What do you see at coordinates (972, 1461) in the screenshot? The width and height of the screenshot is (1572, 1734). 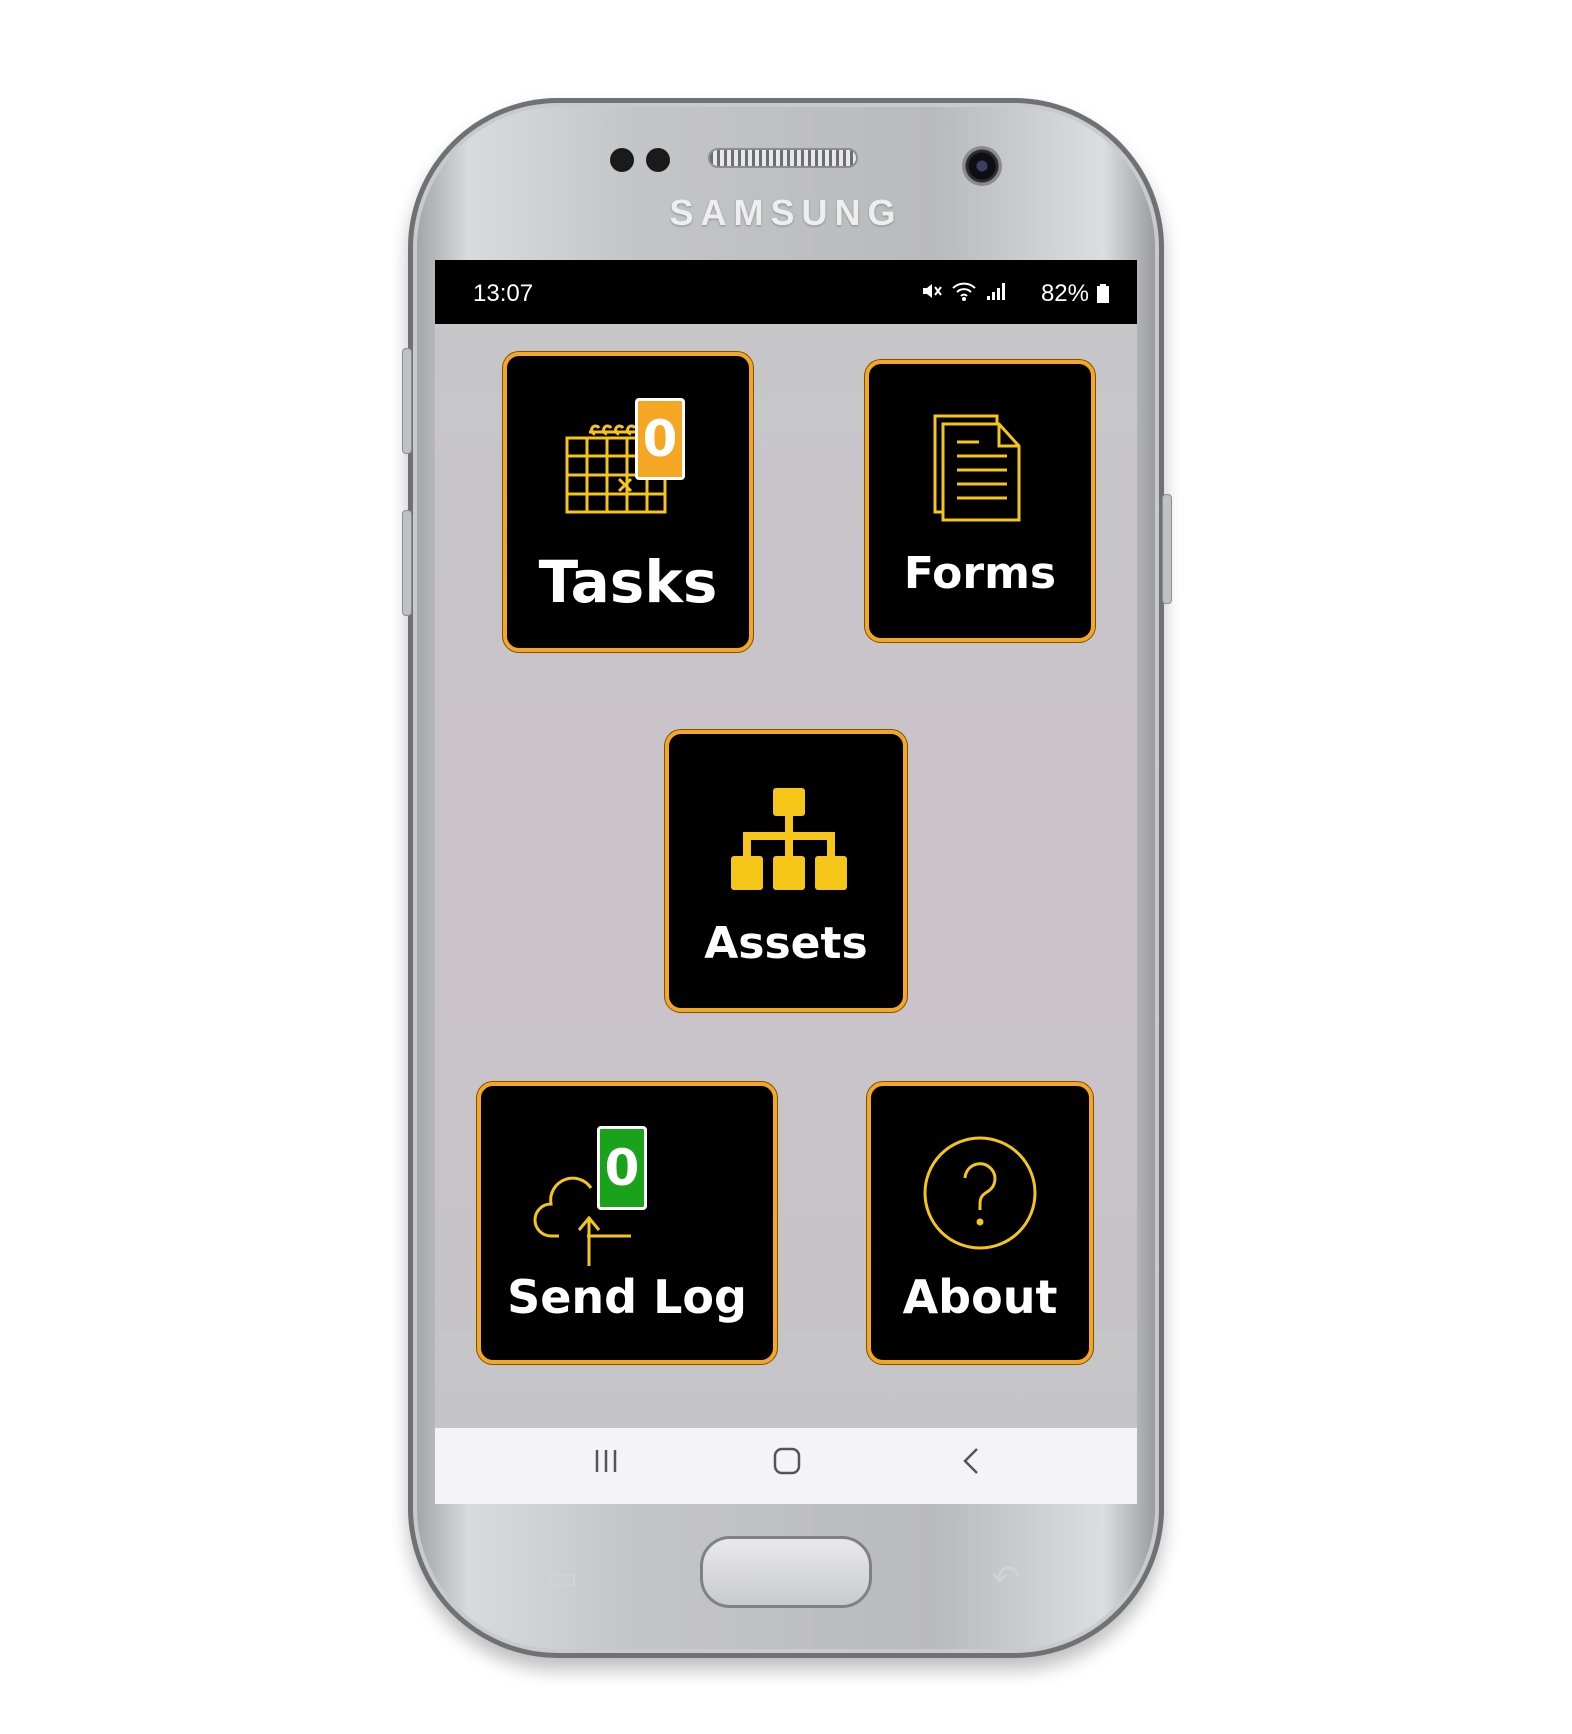 I see `back-icon` at bounding box center [972, 1461].